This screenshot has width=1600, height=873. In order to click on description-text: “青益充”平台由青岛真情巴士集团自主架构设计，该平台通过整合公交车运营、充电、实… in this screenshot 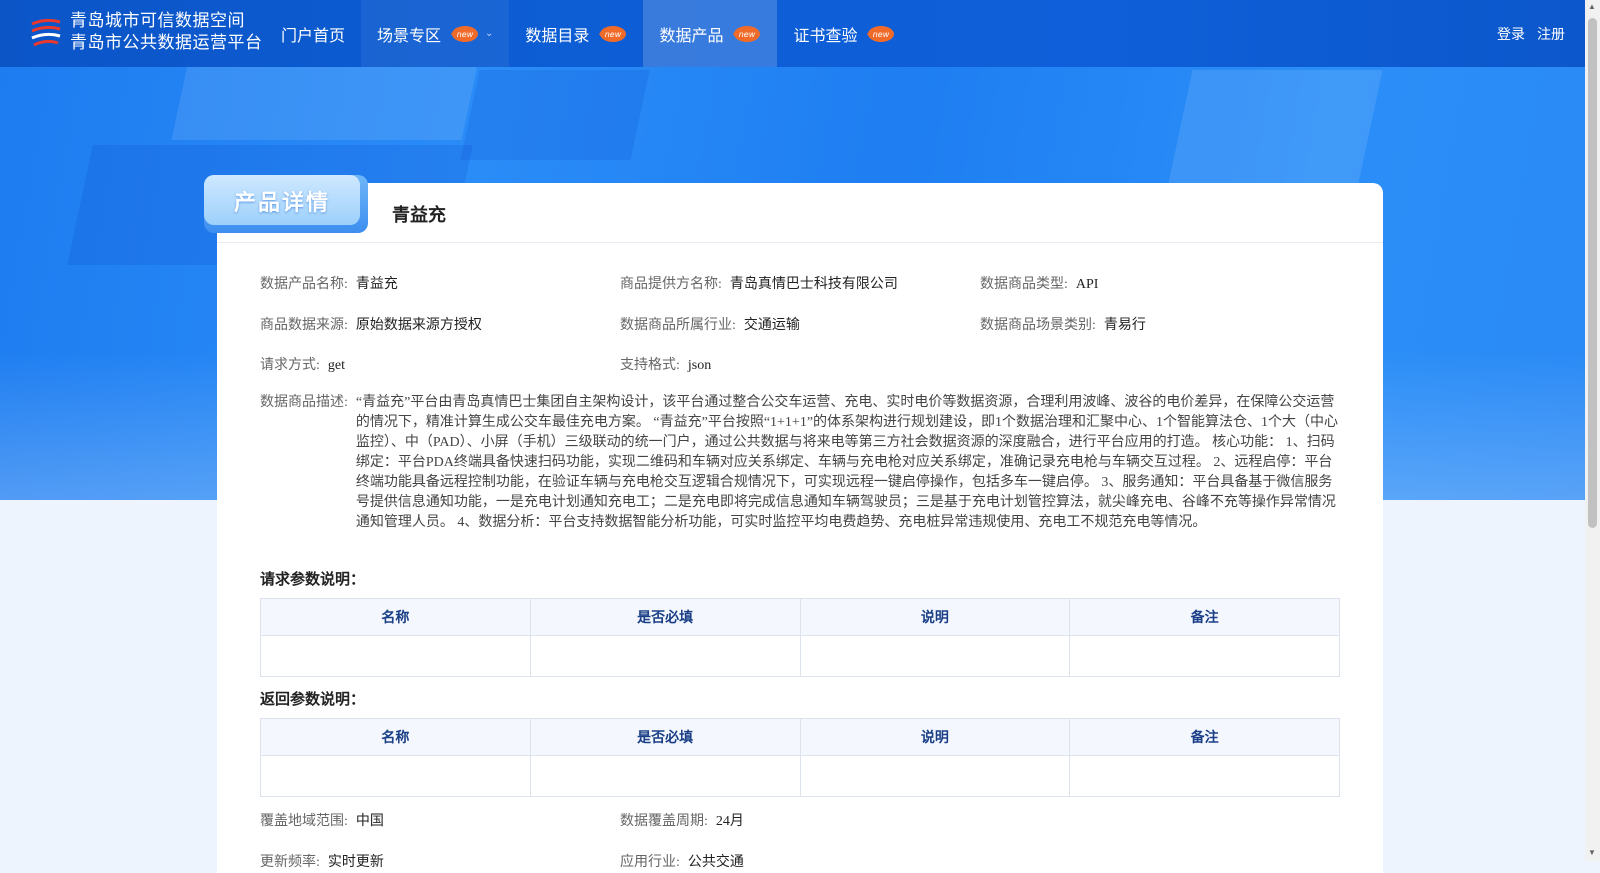, I will do `click(847, 462)`.